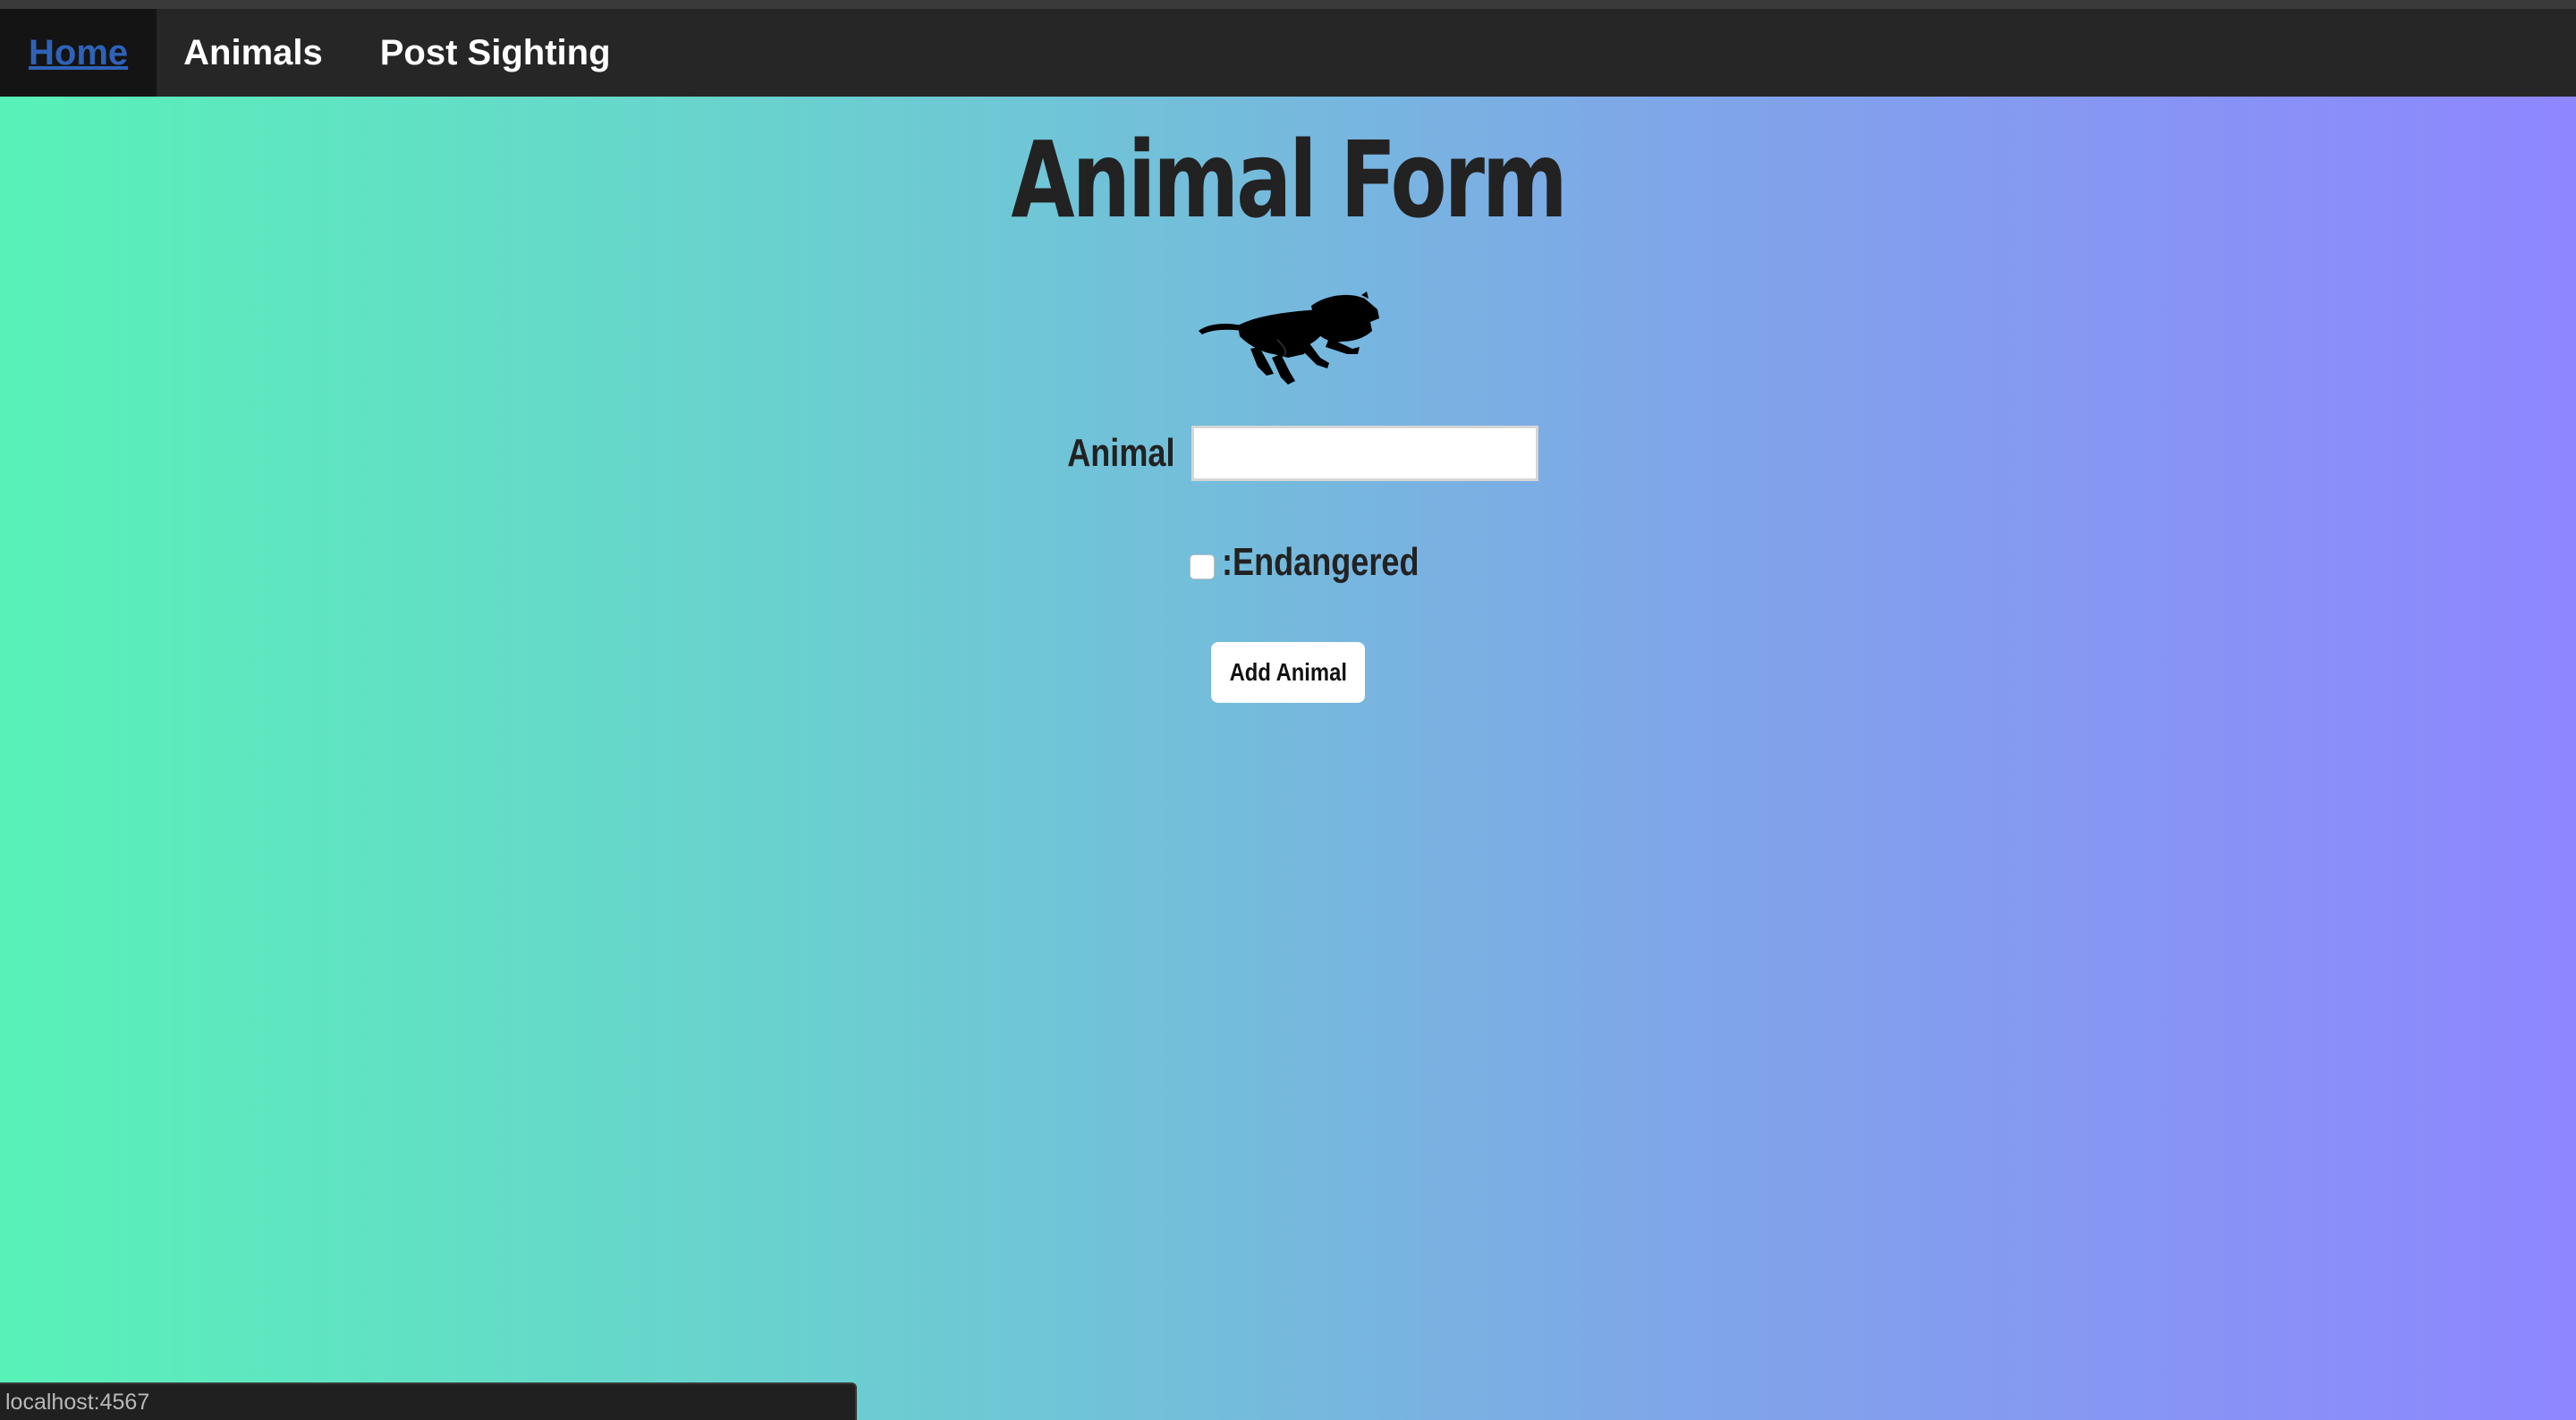  Describe the element at coordinates (428, 1401) in the screenshot. I see `browser-status-bar: localhost:4567` at that location.